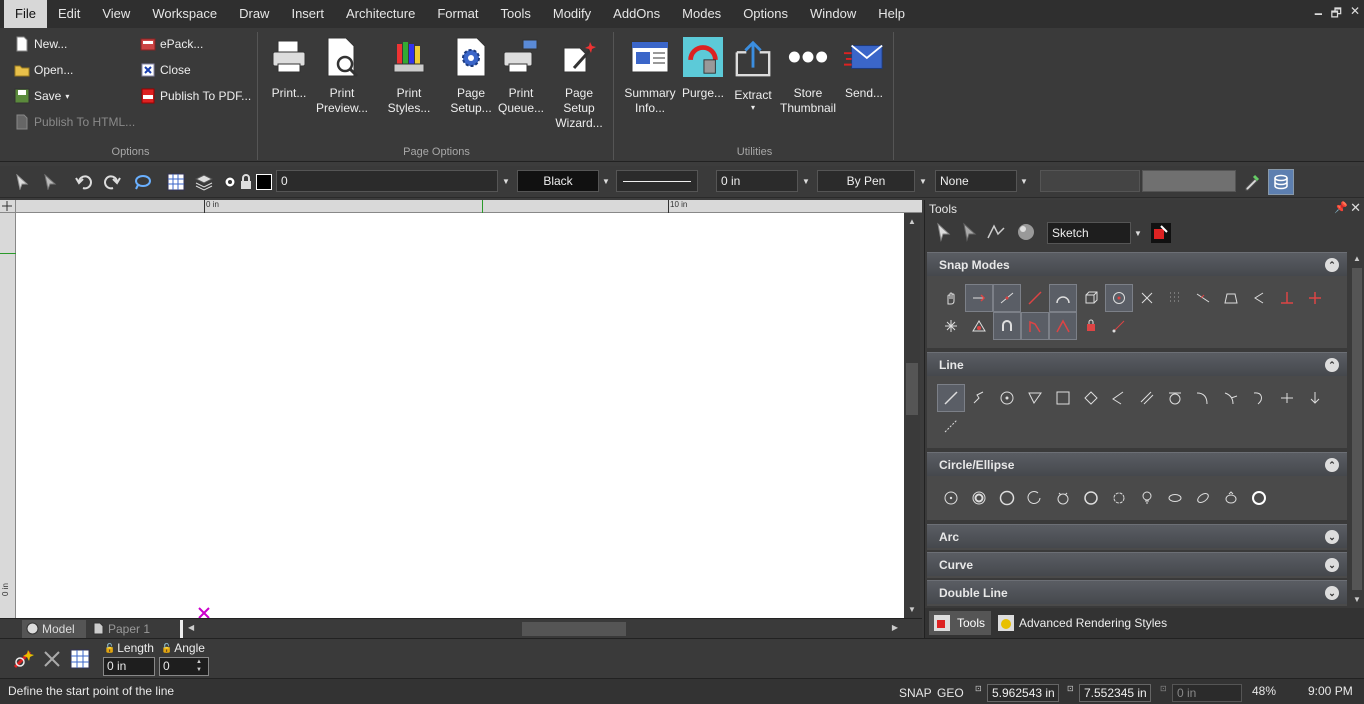 The height and width of the screenshot is (704, 1364). Describe the element at coordinates (997, 232) in the screenshot. I see `snap-multiple-icon` at that location.